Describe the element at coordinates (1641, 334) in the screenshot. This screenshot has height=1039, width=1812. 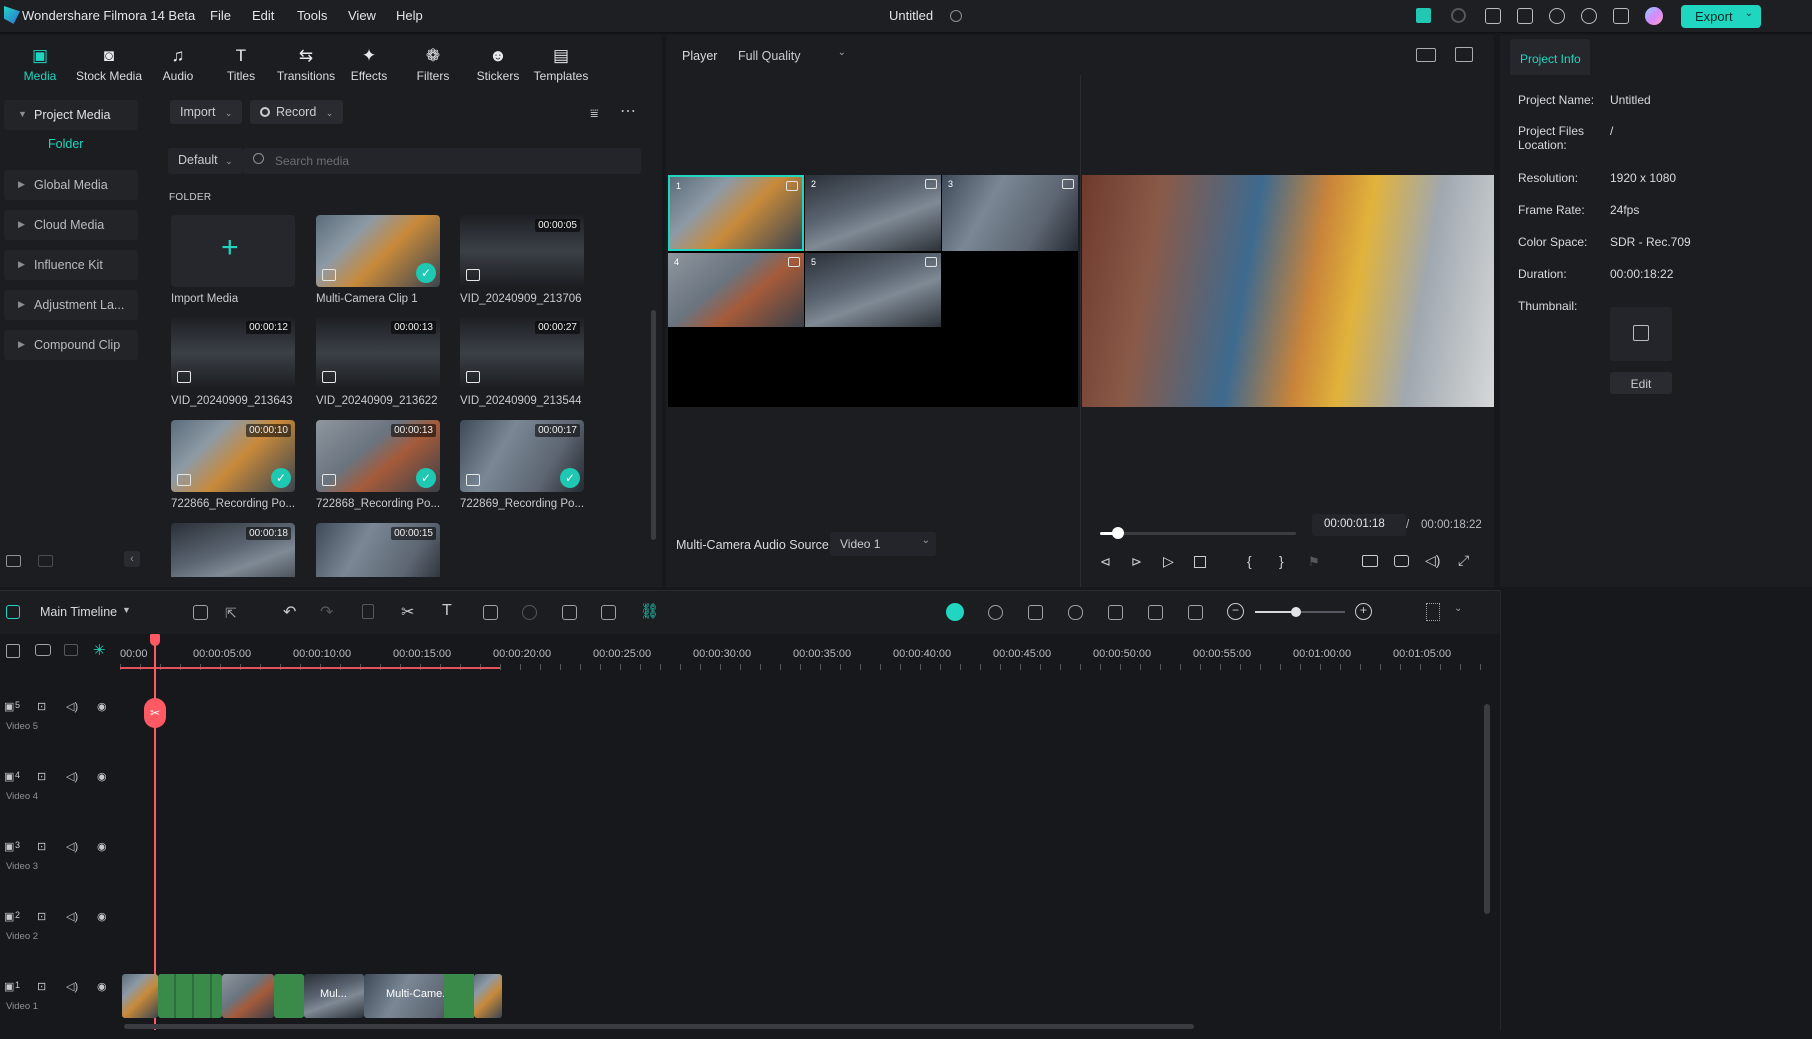
I see `thumbnail-box` at that location.